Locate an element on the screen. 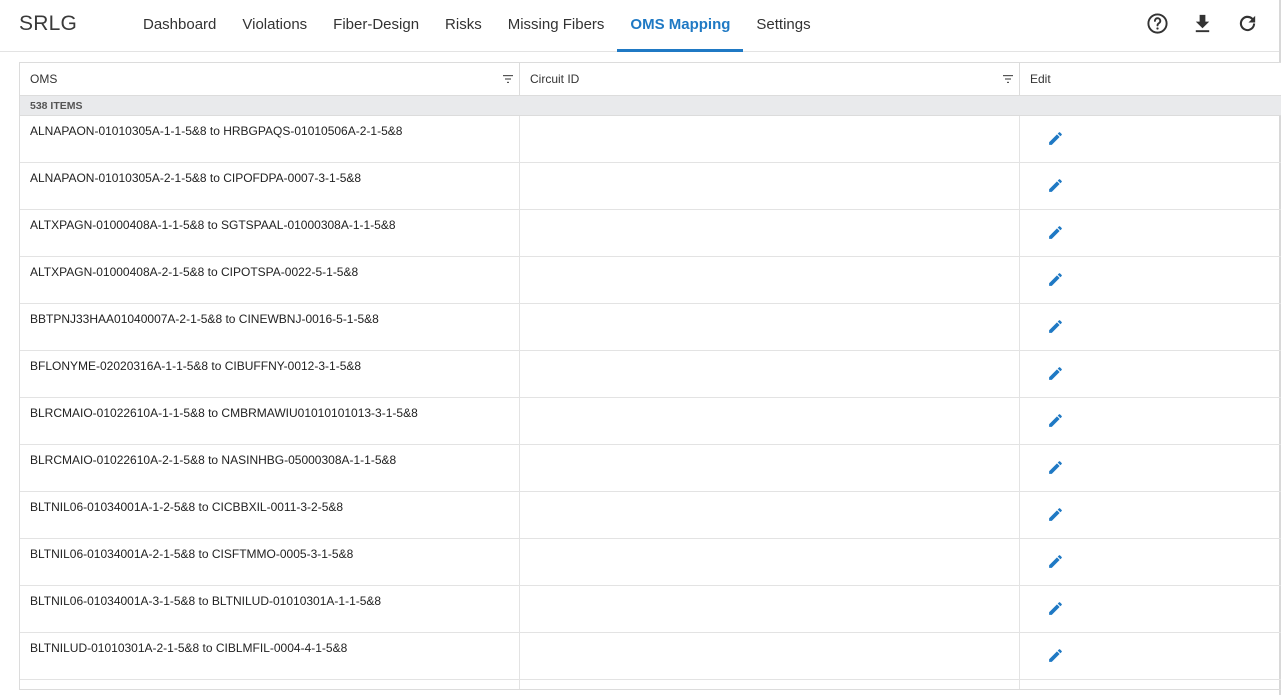 The width and height of the screenshot is (1281, 695). tab-missing-fibers: Missing Fibers is located at coordinates (556, 26).